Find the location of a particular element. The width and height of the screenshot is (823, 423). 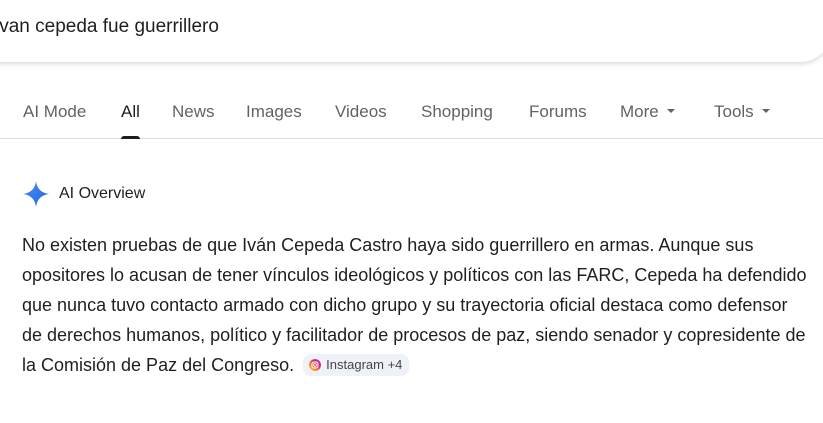

ai-sparkle-icon is located at coordinates (36, 194).